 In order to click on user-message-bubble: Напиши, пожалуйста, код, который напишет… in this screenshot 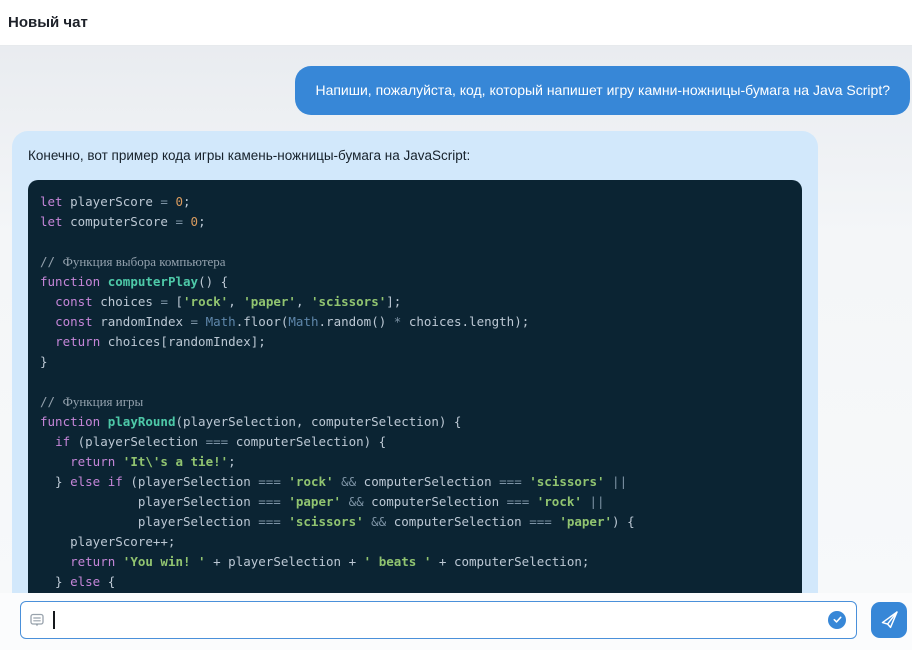, I will do `click(602, 90)`.